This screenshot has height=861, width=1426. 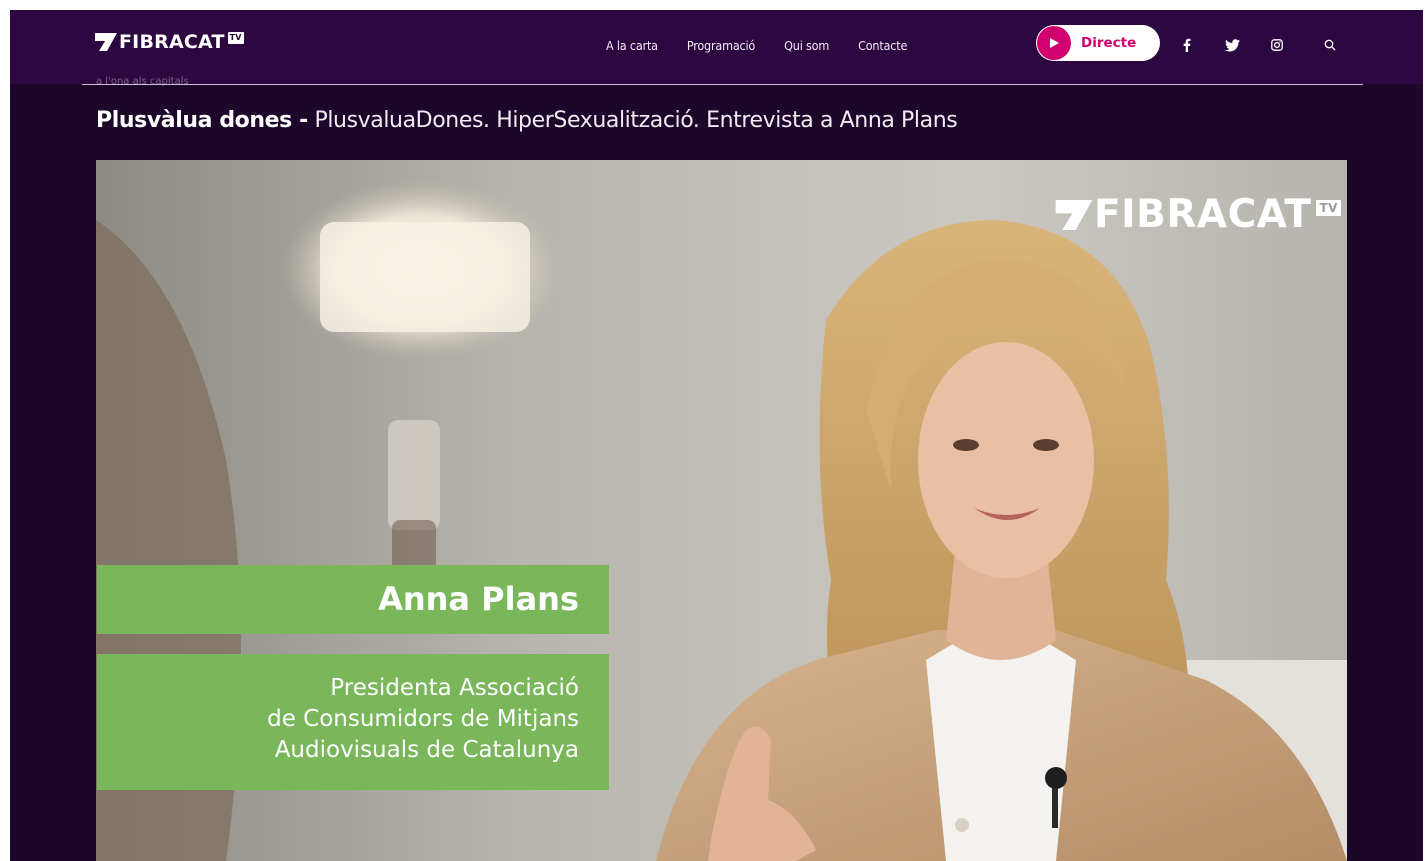 What do you see at coordinates (1330, 45) in the screenshot?
I see `search-icon` at bounding box center [1330, 45].